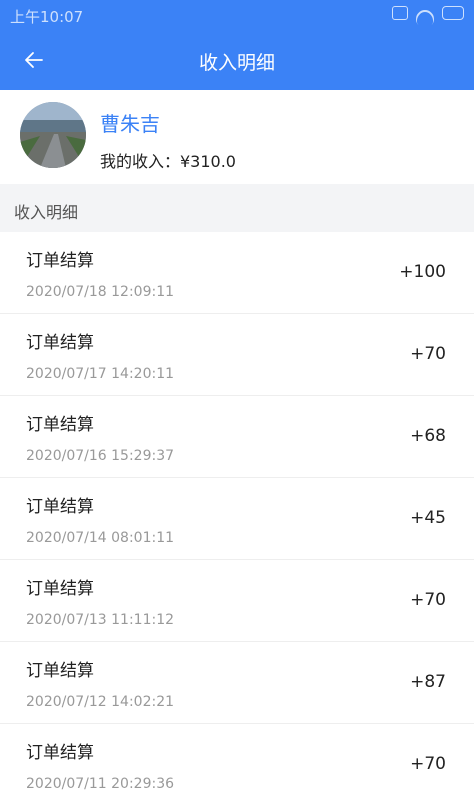 This screenshot has width=474, height=794. Describe the element at coordinates (400, 13) in the screenshot. I see `sim-icon` at that location.